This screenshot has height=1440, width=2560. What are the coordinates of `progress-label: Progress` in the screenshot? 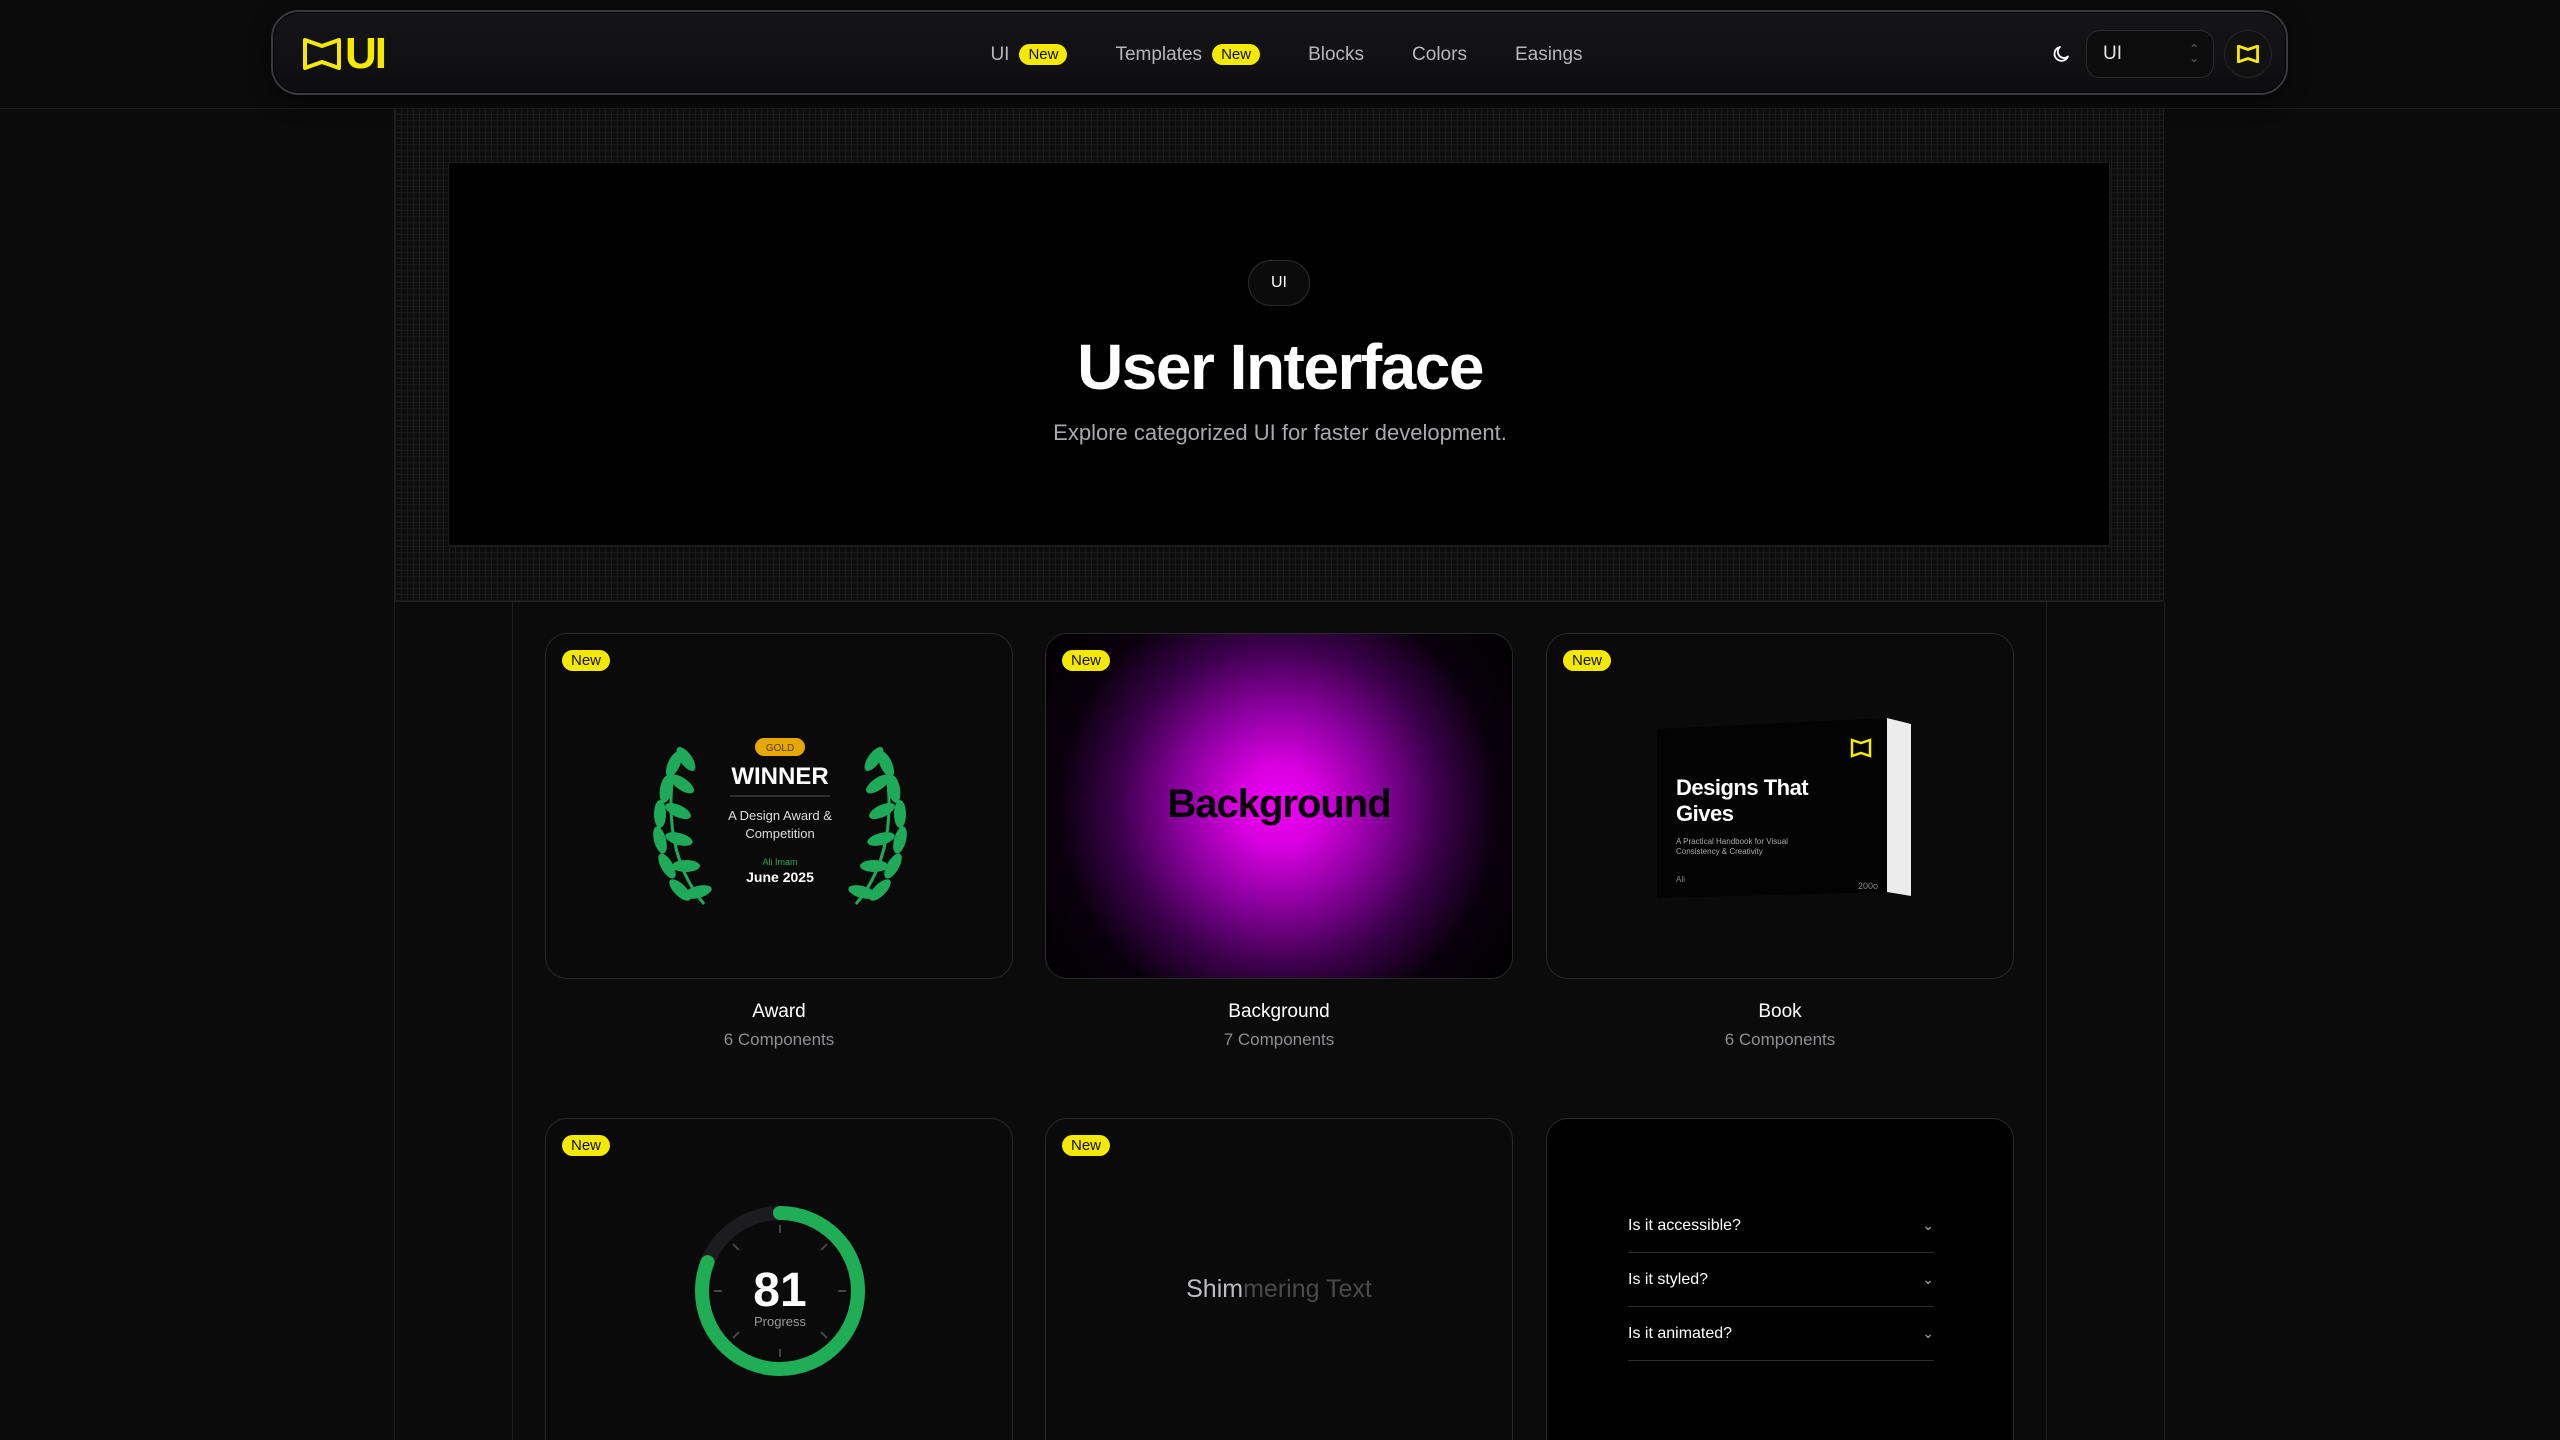 It's located at (780, 1321).